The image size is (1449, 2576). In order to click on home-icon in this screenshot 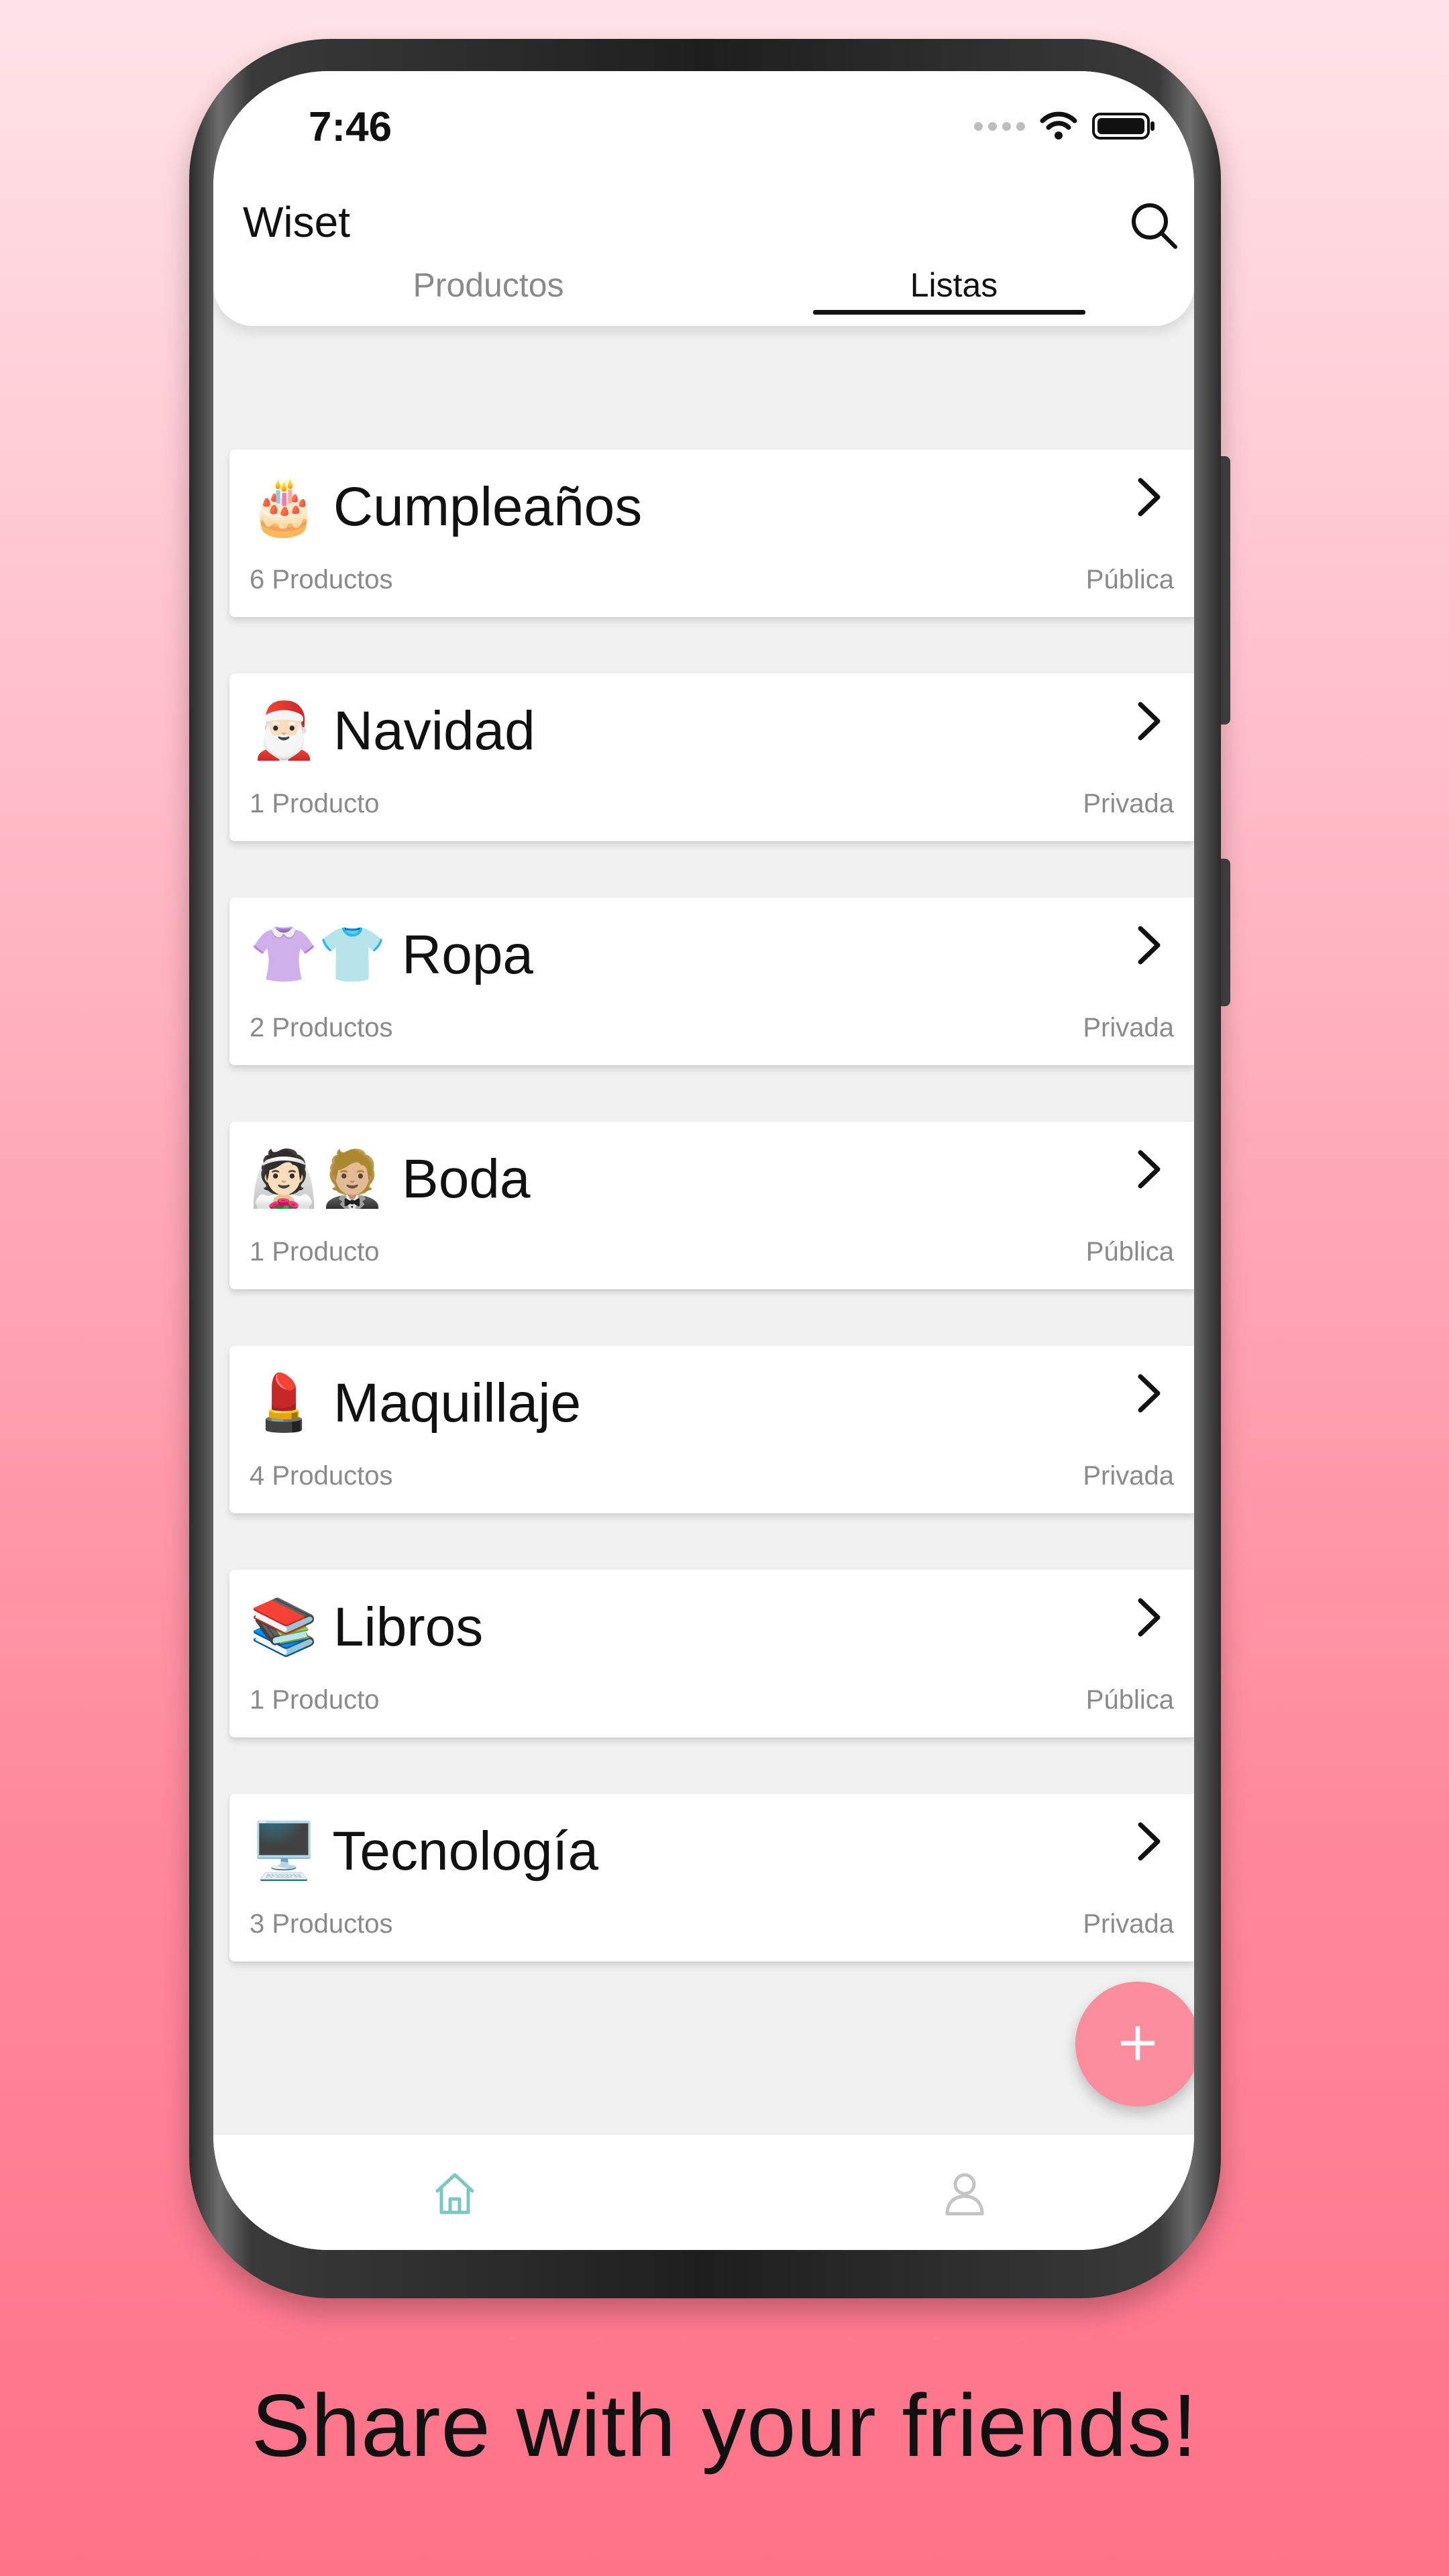, I will do `click(455, 2193)`.